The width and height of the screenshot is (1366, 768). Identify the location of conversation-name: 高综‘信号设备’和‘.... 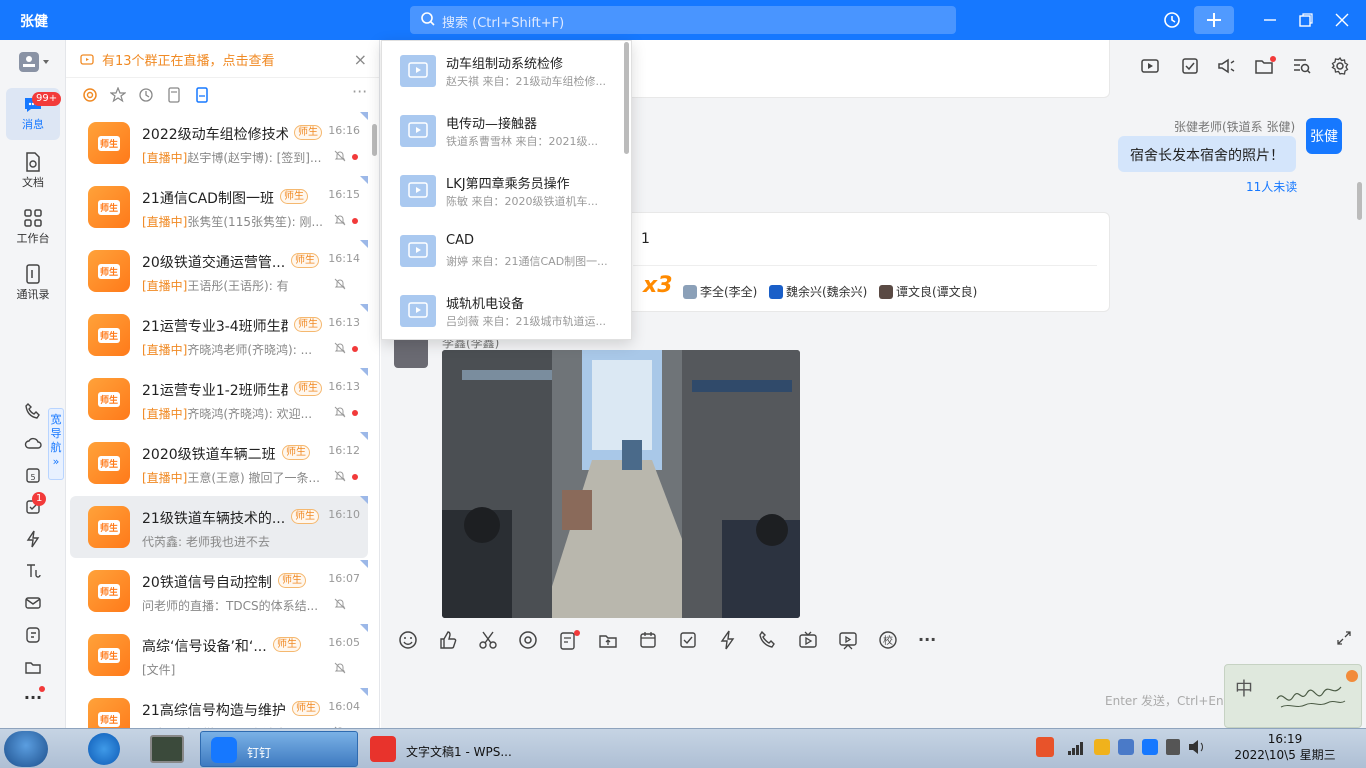
(204, 647).